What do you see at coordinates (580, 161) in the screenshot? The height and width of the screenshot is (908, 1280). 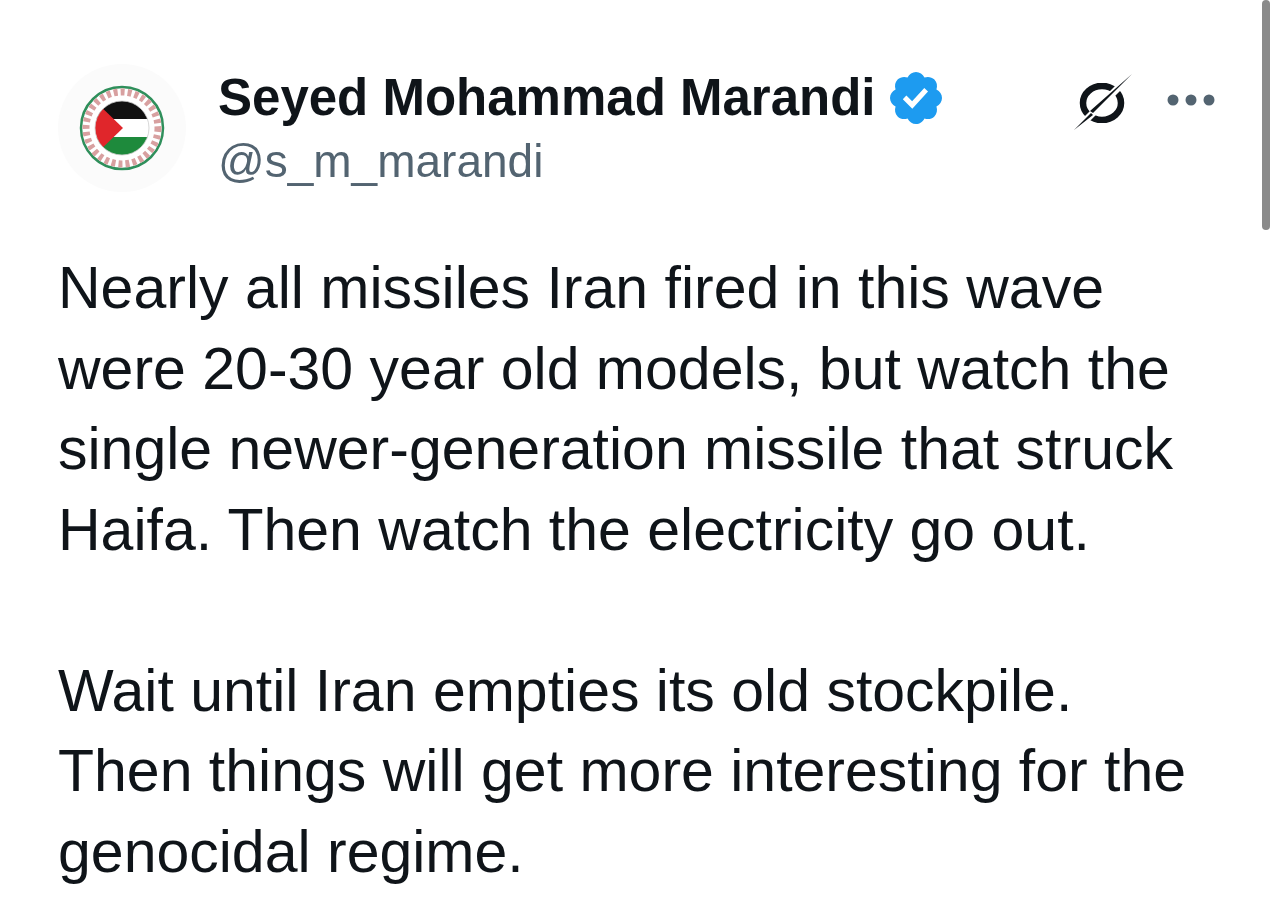 I see `author-handle: @s_m_marandi` at bounding box center [580, 161].